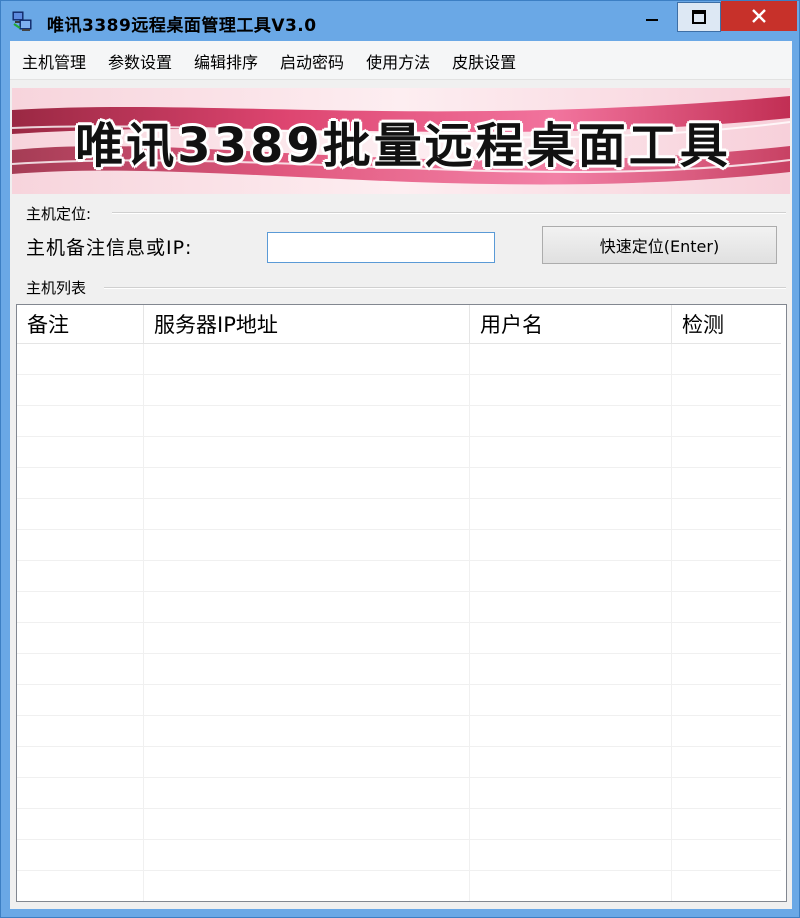  Describe the element at coordinates (783, 603) in the screenshot. I see `table-scroll-gutter` at that location.